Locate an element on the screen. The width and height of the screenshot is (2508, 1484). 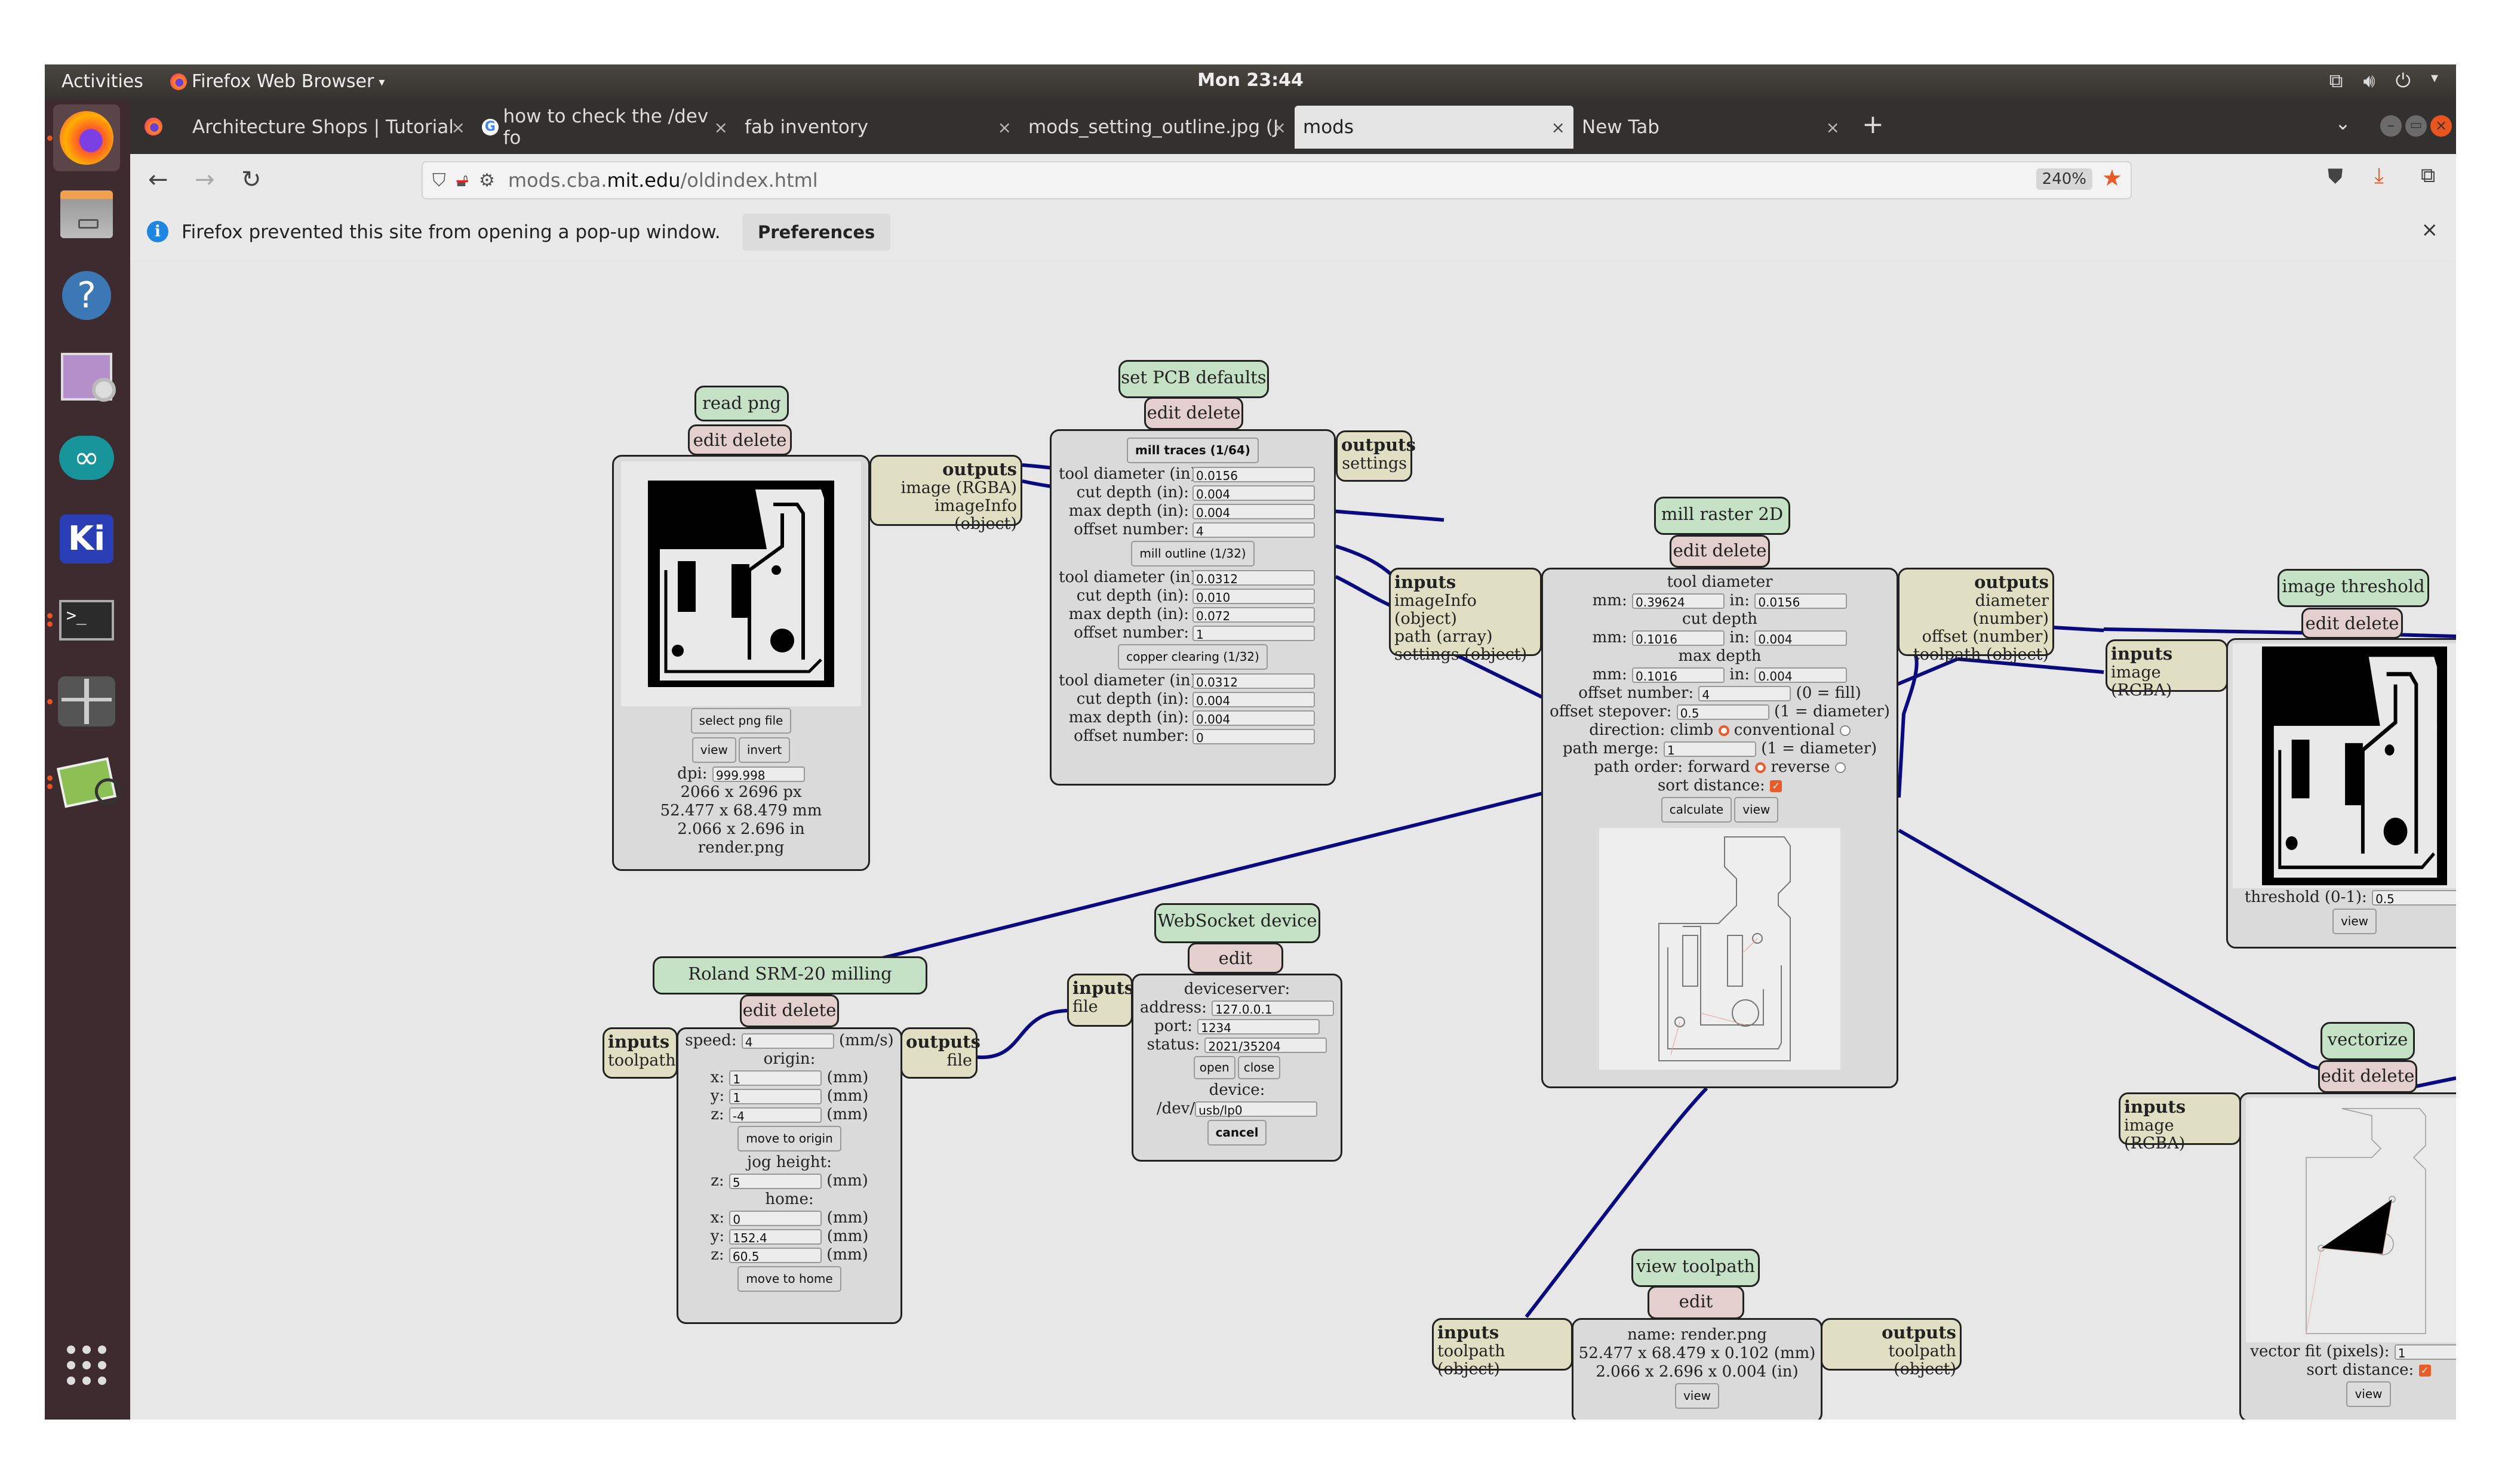
output-port: offset (number) is located at coordinates (1986, 636).